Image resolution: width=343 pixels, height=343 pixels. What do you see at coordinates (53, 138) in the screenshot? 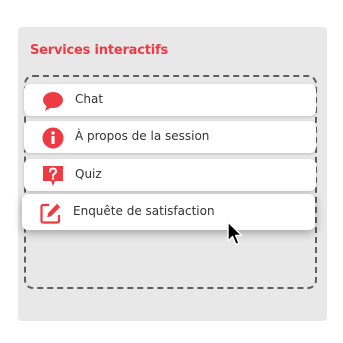
I see `info-icon` at bounding box center [53, 138].